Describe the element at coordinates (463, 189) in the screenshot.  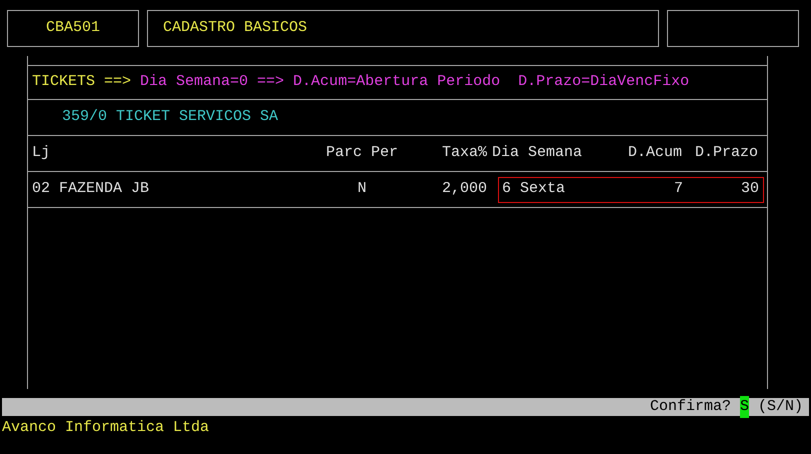
I see `table-cell-text: 2,000` at that location.